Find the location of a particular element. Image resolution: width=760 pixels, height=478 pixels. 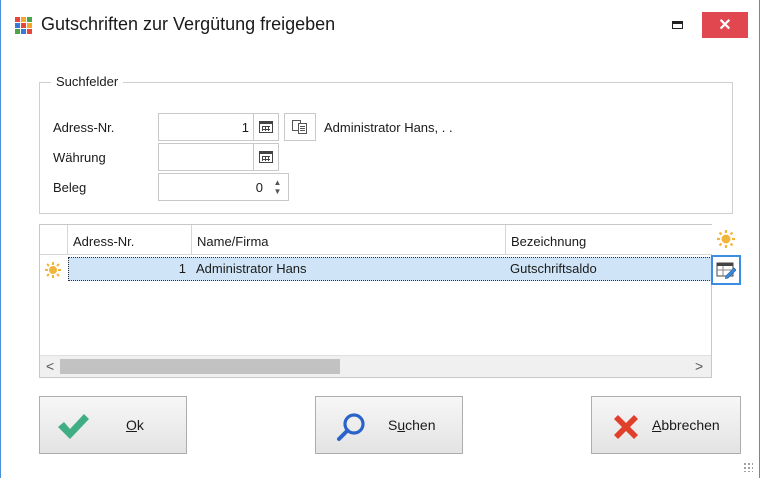

search-button: Suchen is located at coordinates (389, 425).